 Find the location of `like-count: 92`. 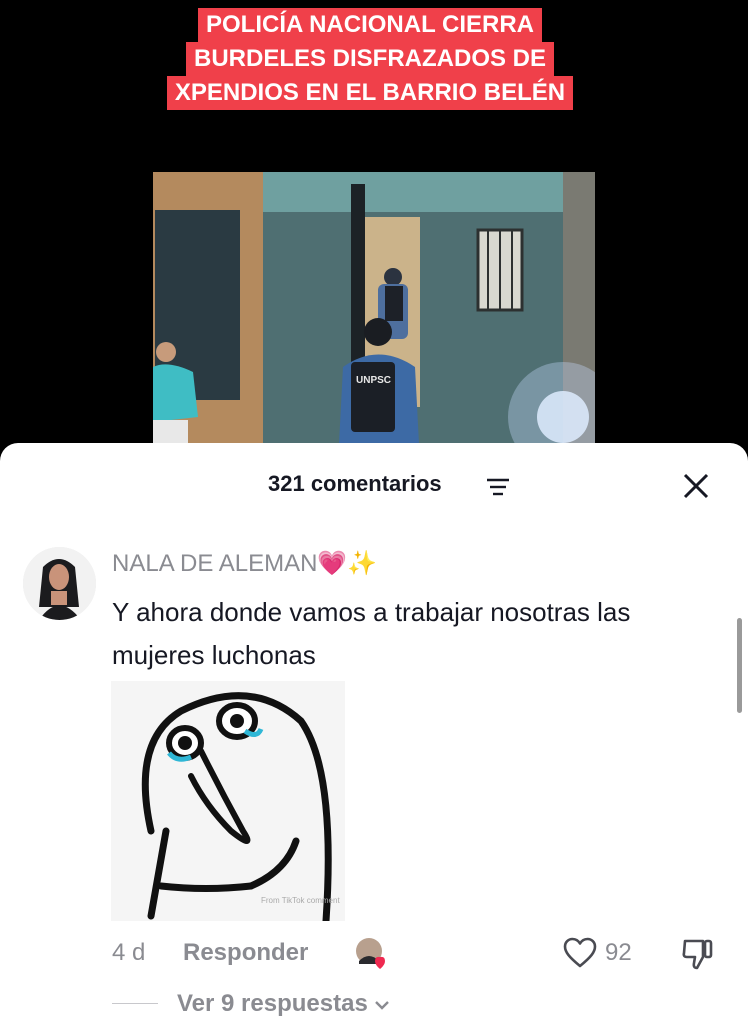

like-count: 92 is located at coordinates (618, 952).